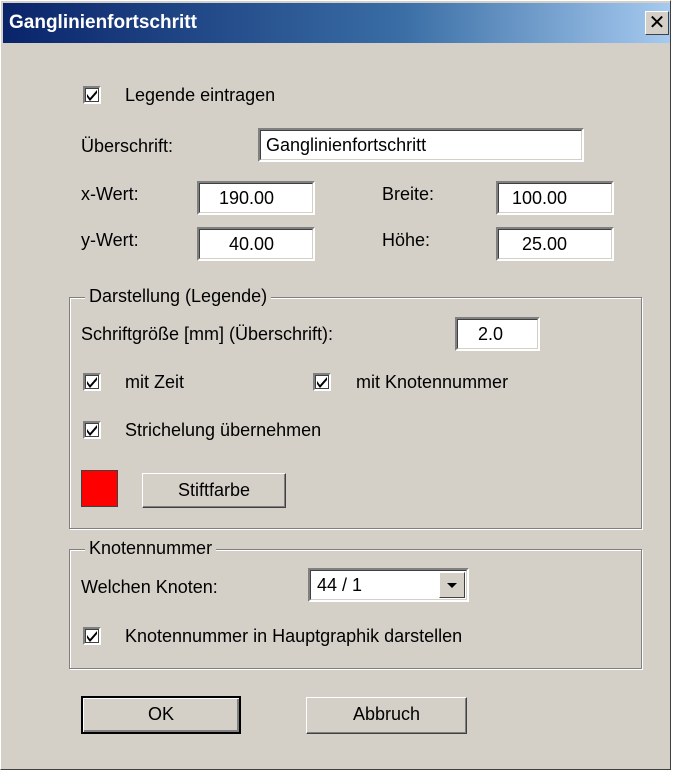 This screenshot has height=772, width=673. Describe the element at coordinates (151, 548) in the screenshot. I see `node-group-title: Knotennummer` at that location.